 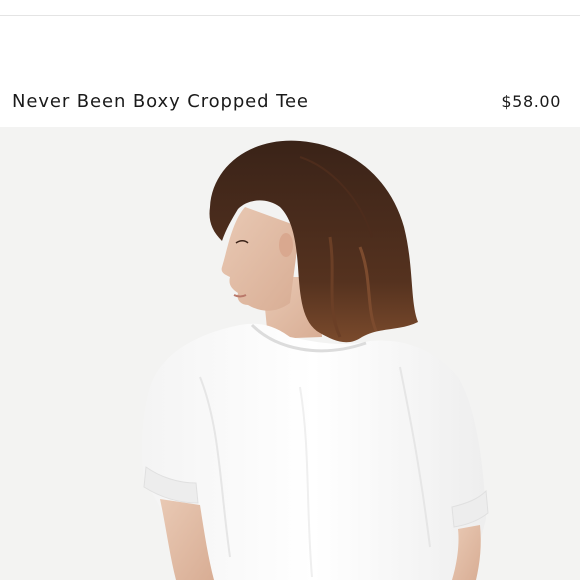 I want to click on product-title: Never Been Boxy Cropped Tee, so click(x=160, y=101).